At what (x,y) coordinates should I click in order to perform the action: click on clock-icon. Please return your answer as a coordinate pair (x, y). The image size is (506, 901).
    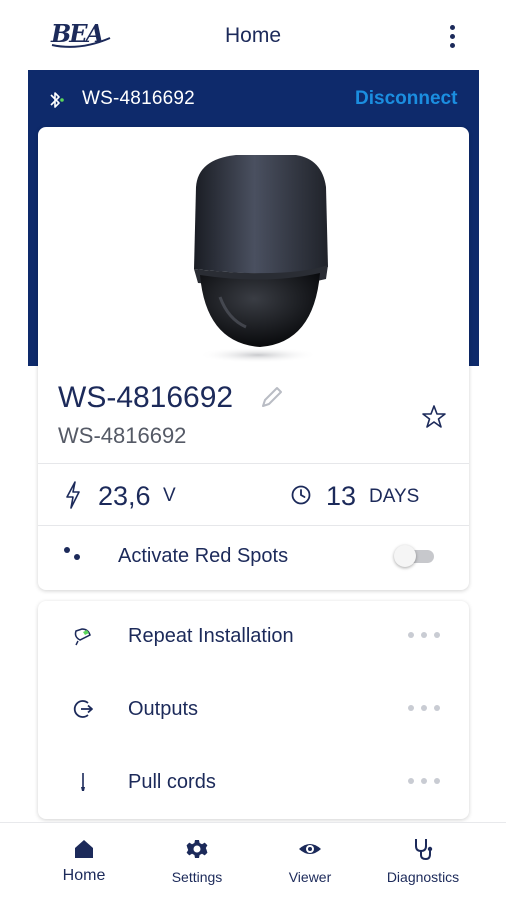
    Looking at the image, I should click on (301, 495).